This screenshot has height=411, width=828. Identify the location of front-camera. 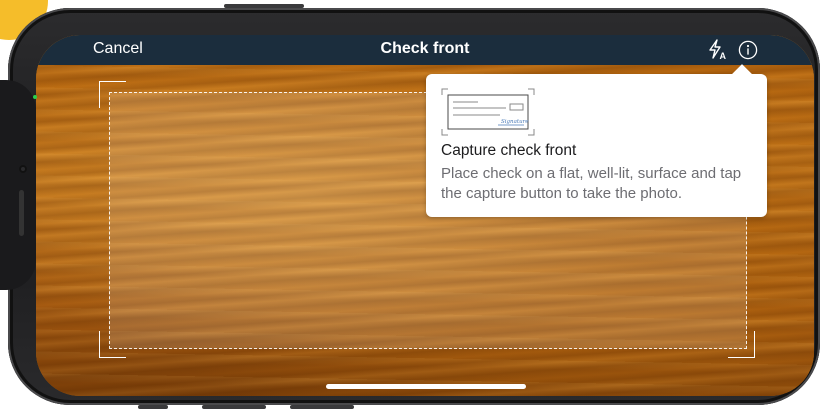
(23, 169).